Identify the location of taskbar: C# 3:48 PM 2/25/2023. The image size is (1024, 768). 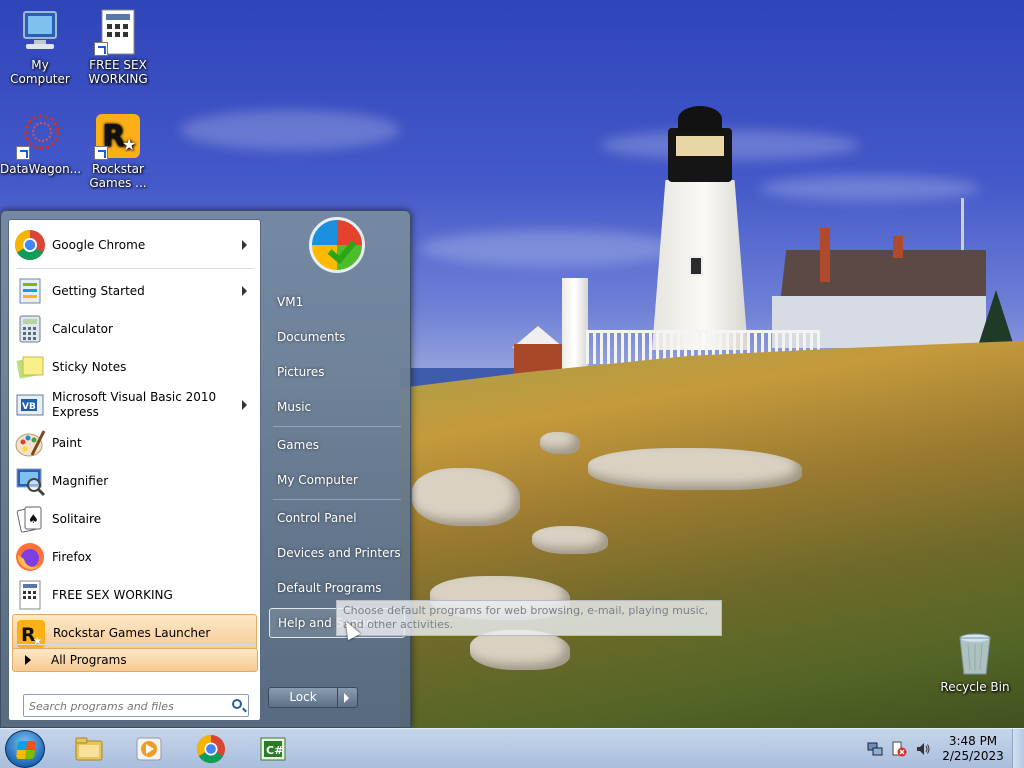
(512, 748).